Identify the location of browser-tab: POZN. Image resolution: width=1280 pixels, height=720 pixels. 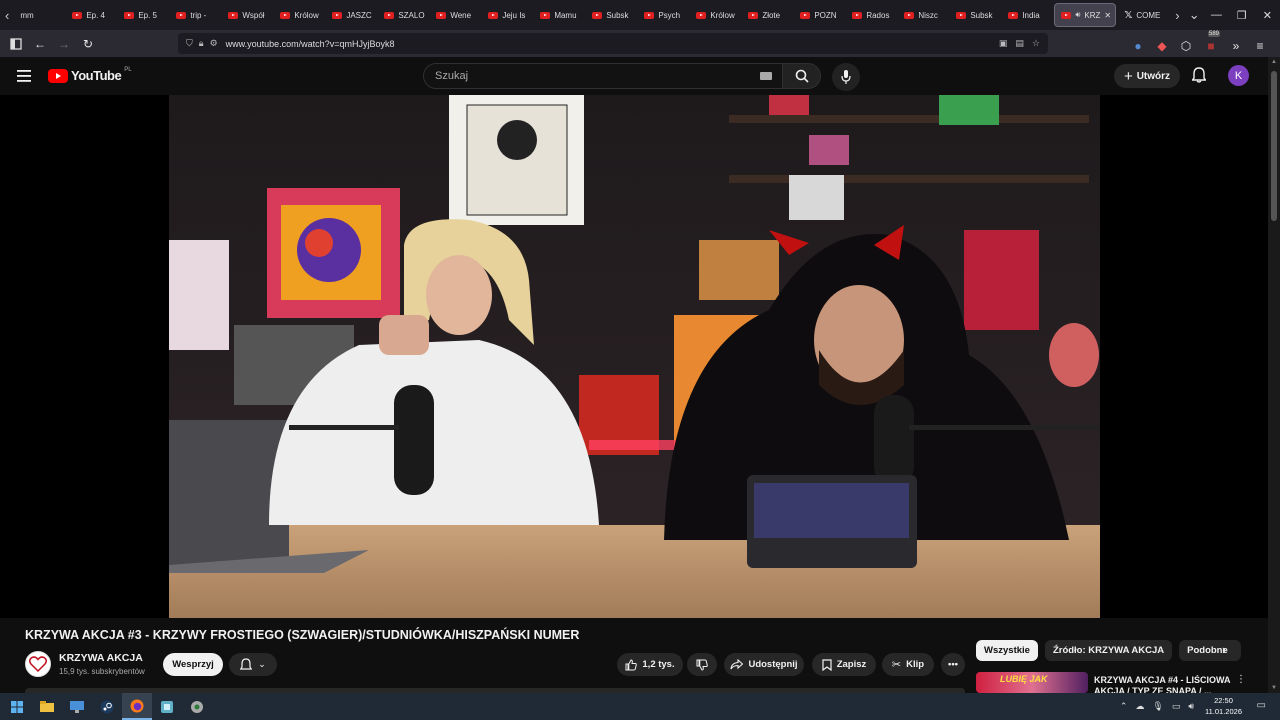
(819, 15).